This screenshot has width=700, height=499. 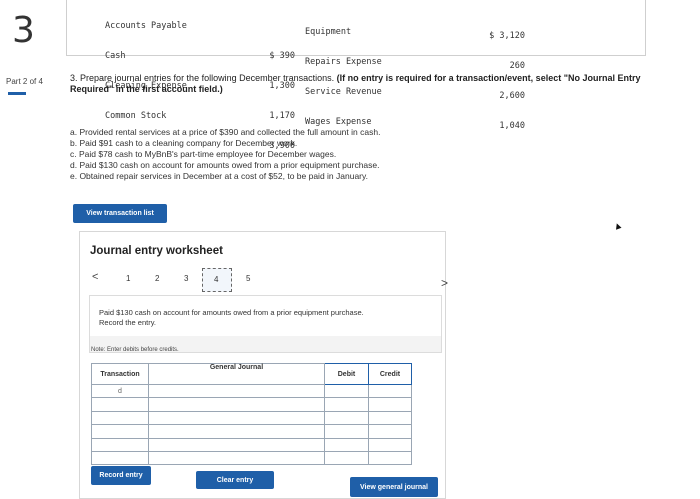 What do you see at coordinates (121, 475) in the screenshot?
I see `record-entry-button: Record entry` at bounding box center [121, 475].